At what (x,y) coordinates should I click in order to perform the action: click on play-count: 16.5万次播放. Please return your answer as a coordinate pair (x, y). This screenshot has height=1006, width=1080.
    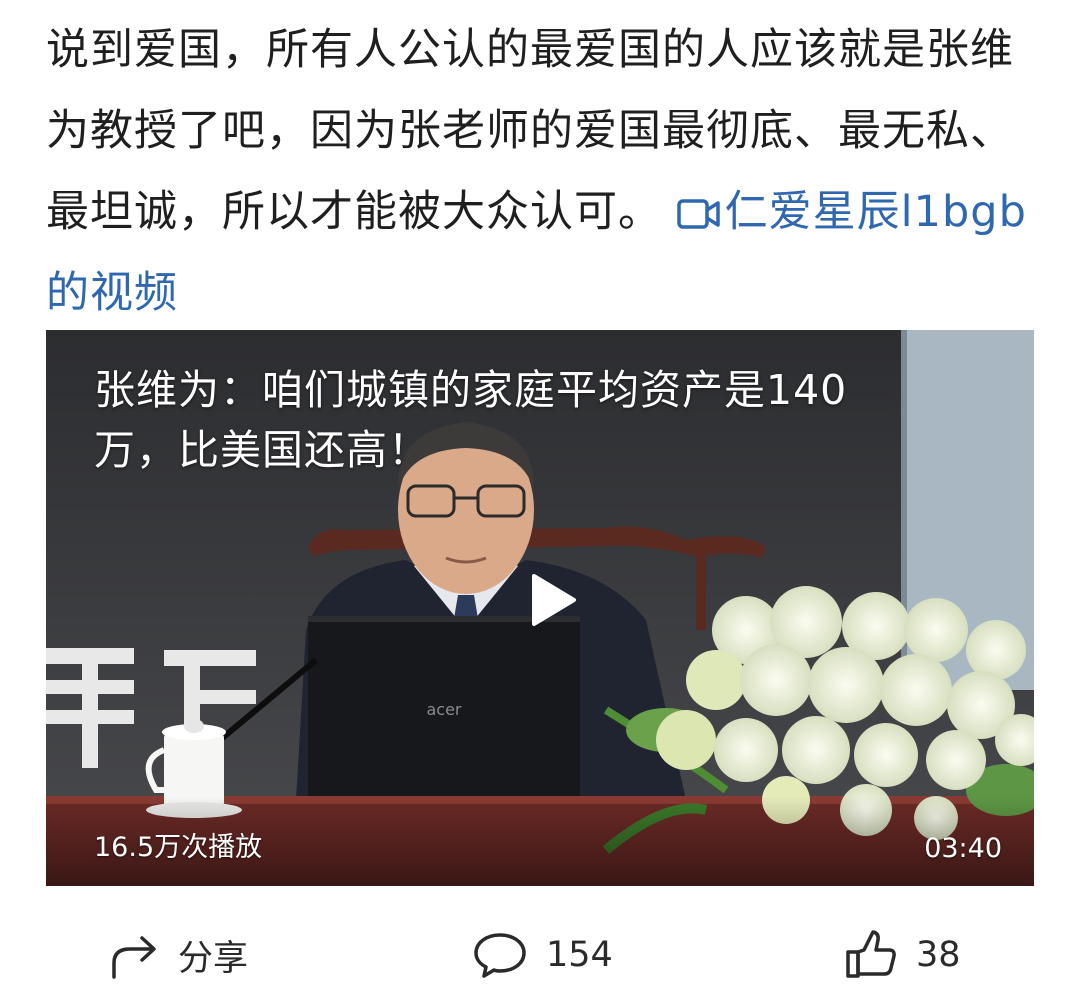
    Looking at the image, I should click on (178, 847).